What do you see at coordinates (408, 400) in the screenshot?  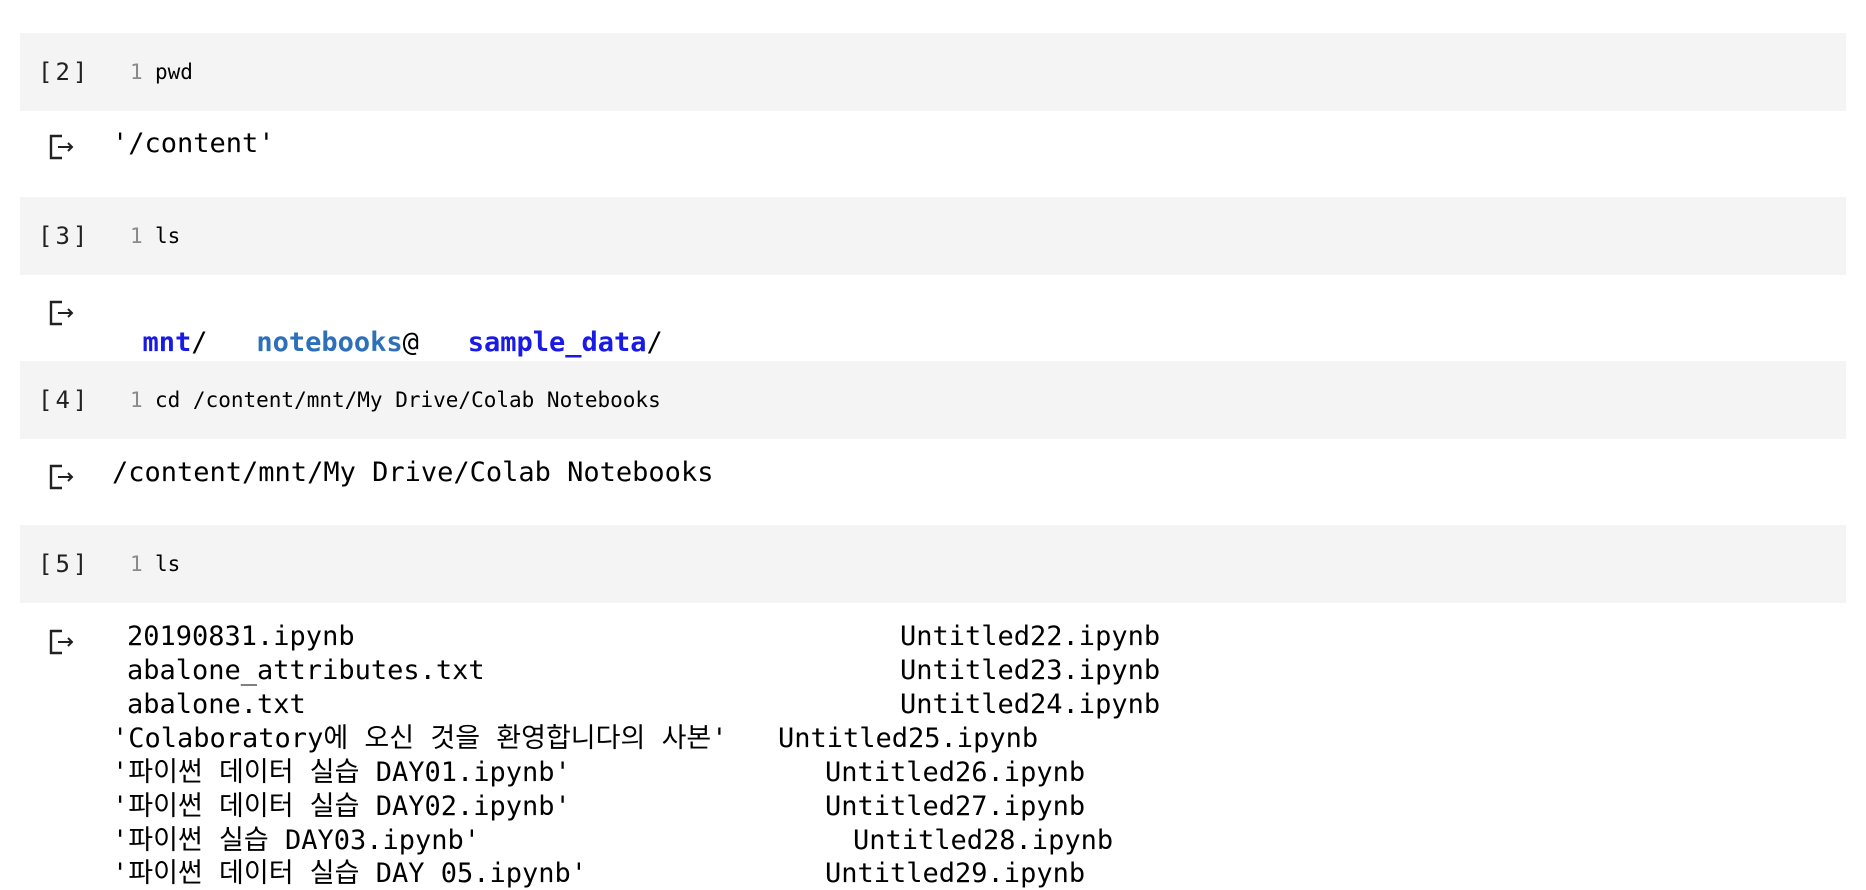 I see `code-editor: cd /content/mnt/My Drive/Colab Notebooks` at bounding box center [408, 400].